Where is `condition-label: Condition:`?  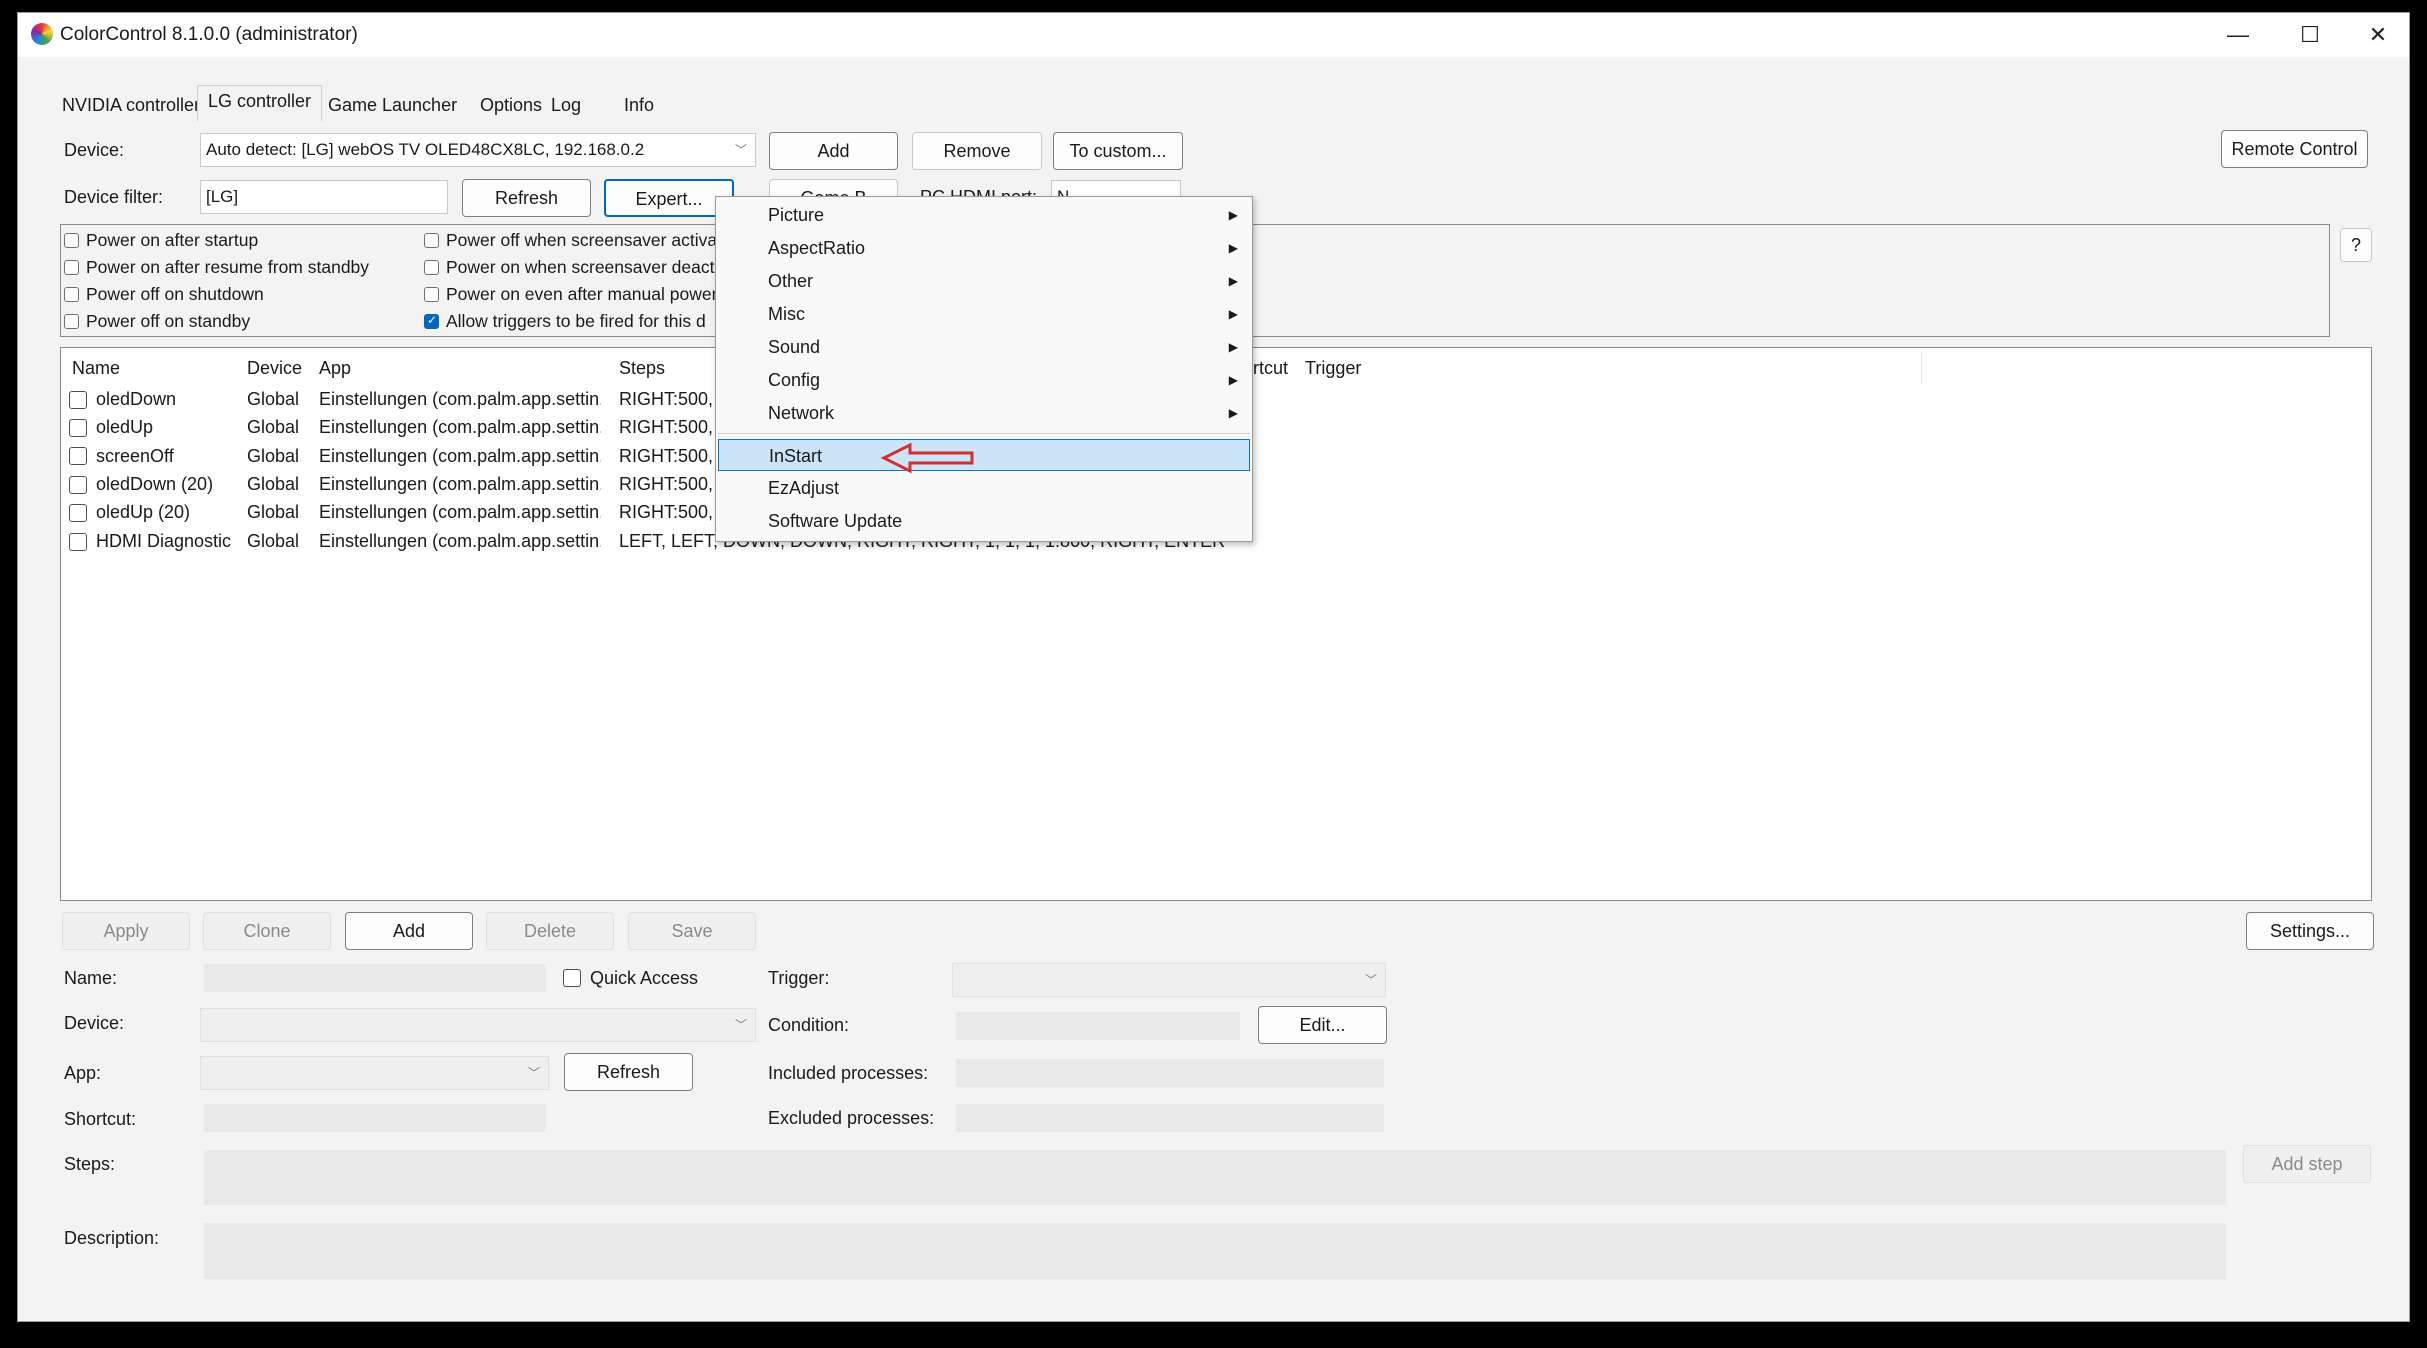
condition-label: Condition: is located at coordinates (809, 1025).